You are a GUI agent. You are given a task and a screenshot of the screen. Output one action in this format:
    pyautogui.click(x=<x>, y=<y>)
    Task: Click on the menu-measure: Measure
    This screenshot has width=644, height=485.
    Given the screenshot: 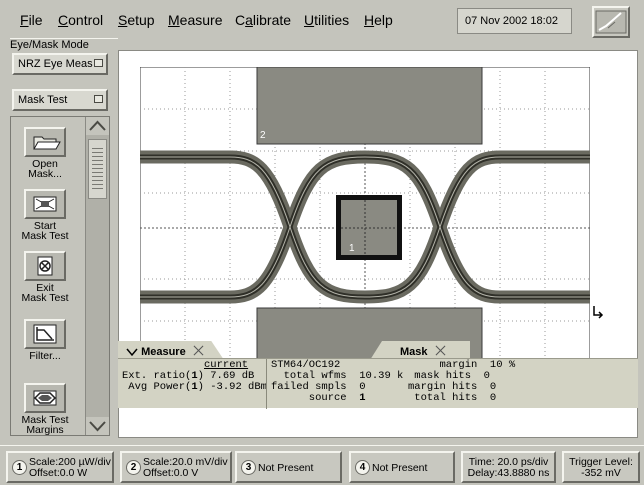 What is the action you would take?
    pyautogui.click(x=195, y=20)
    